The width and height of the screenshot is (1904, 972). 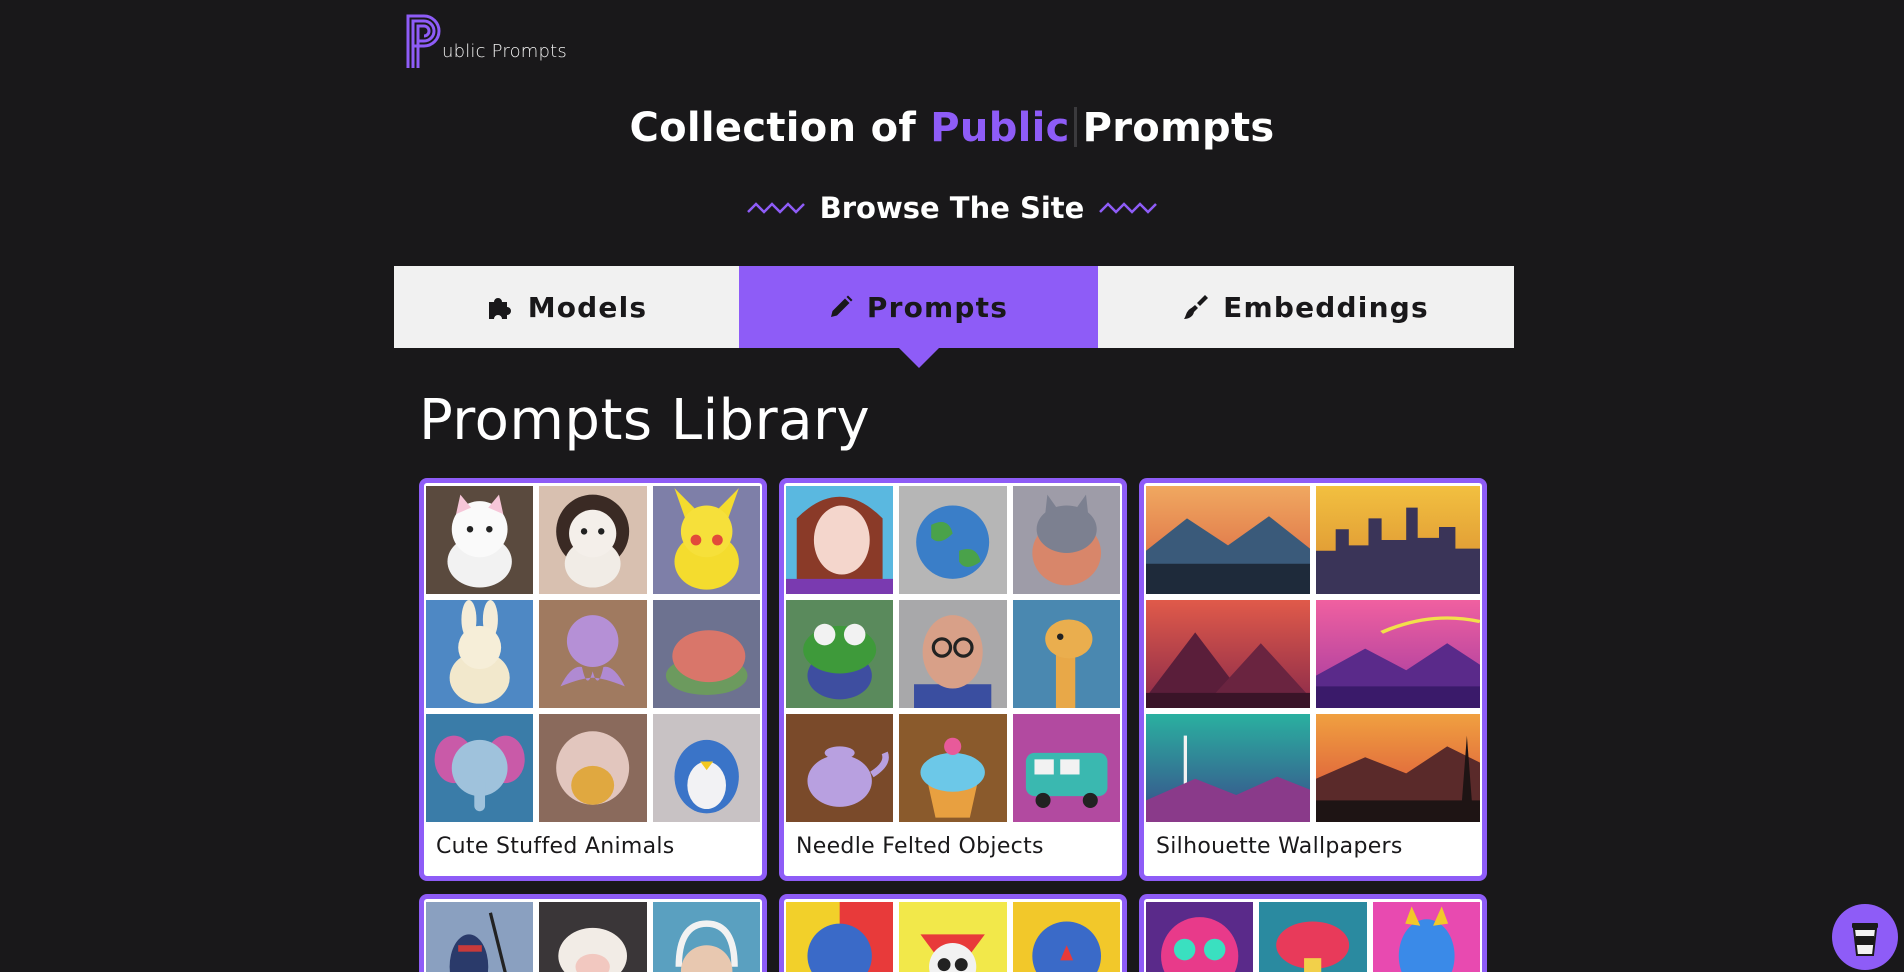 I want to click on thumb-psychedelic-giraffe, so click(x=1426, y=937).